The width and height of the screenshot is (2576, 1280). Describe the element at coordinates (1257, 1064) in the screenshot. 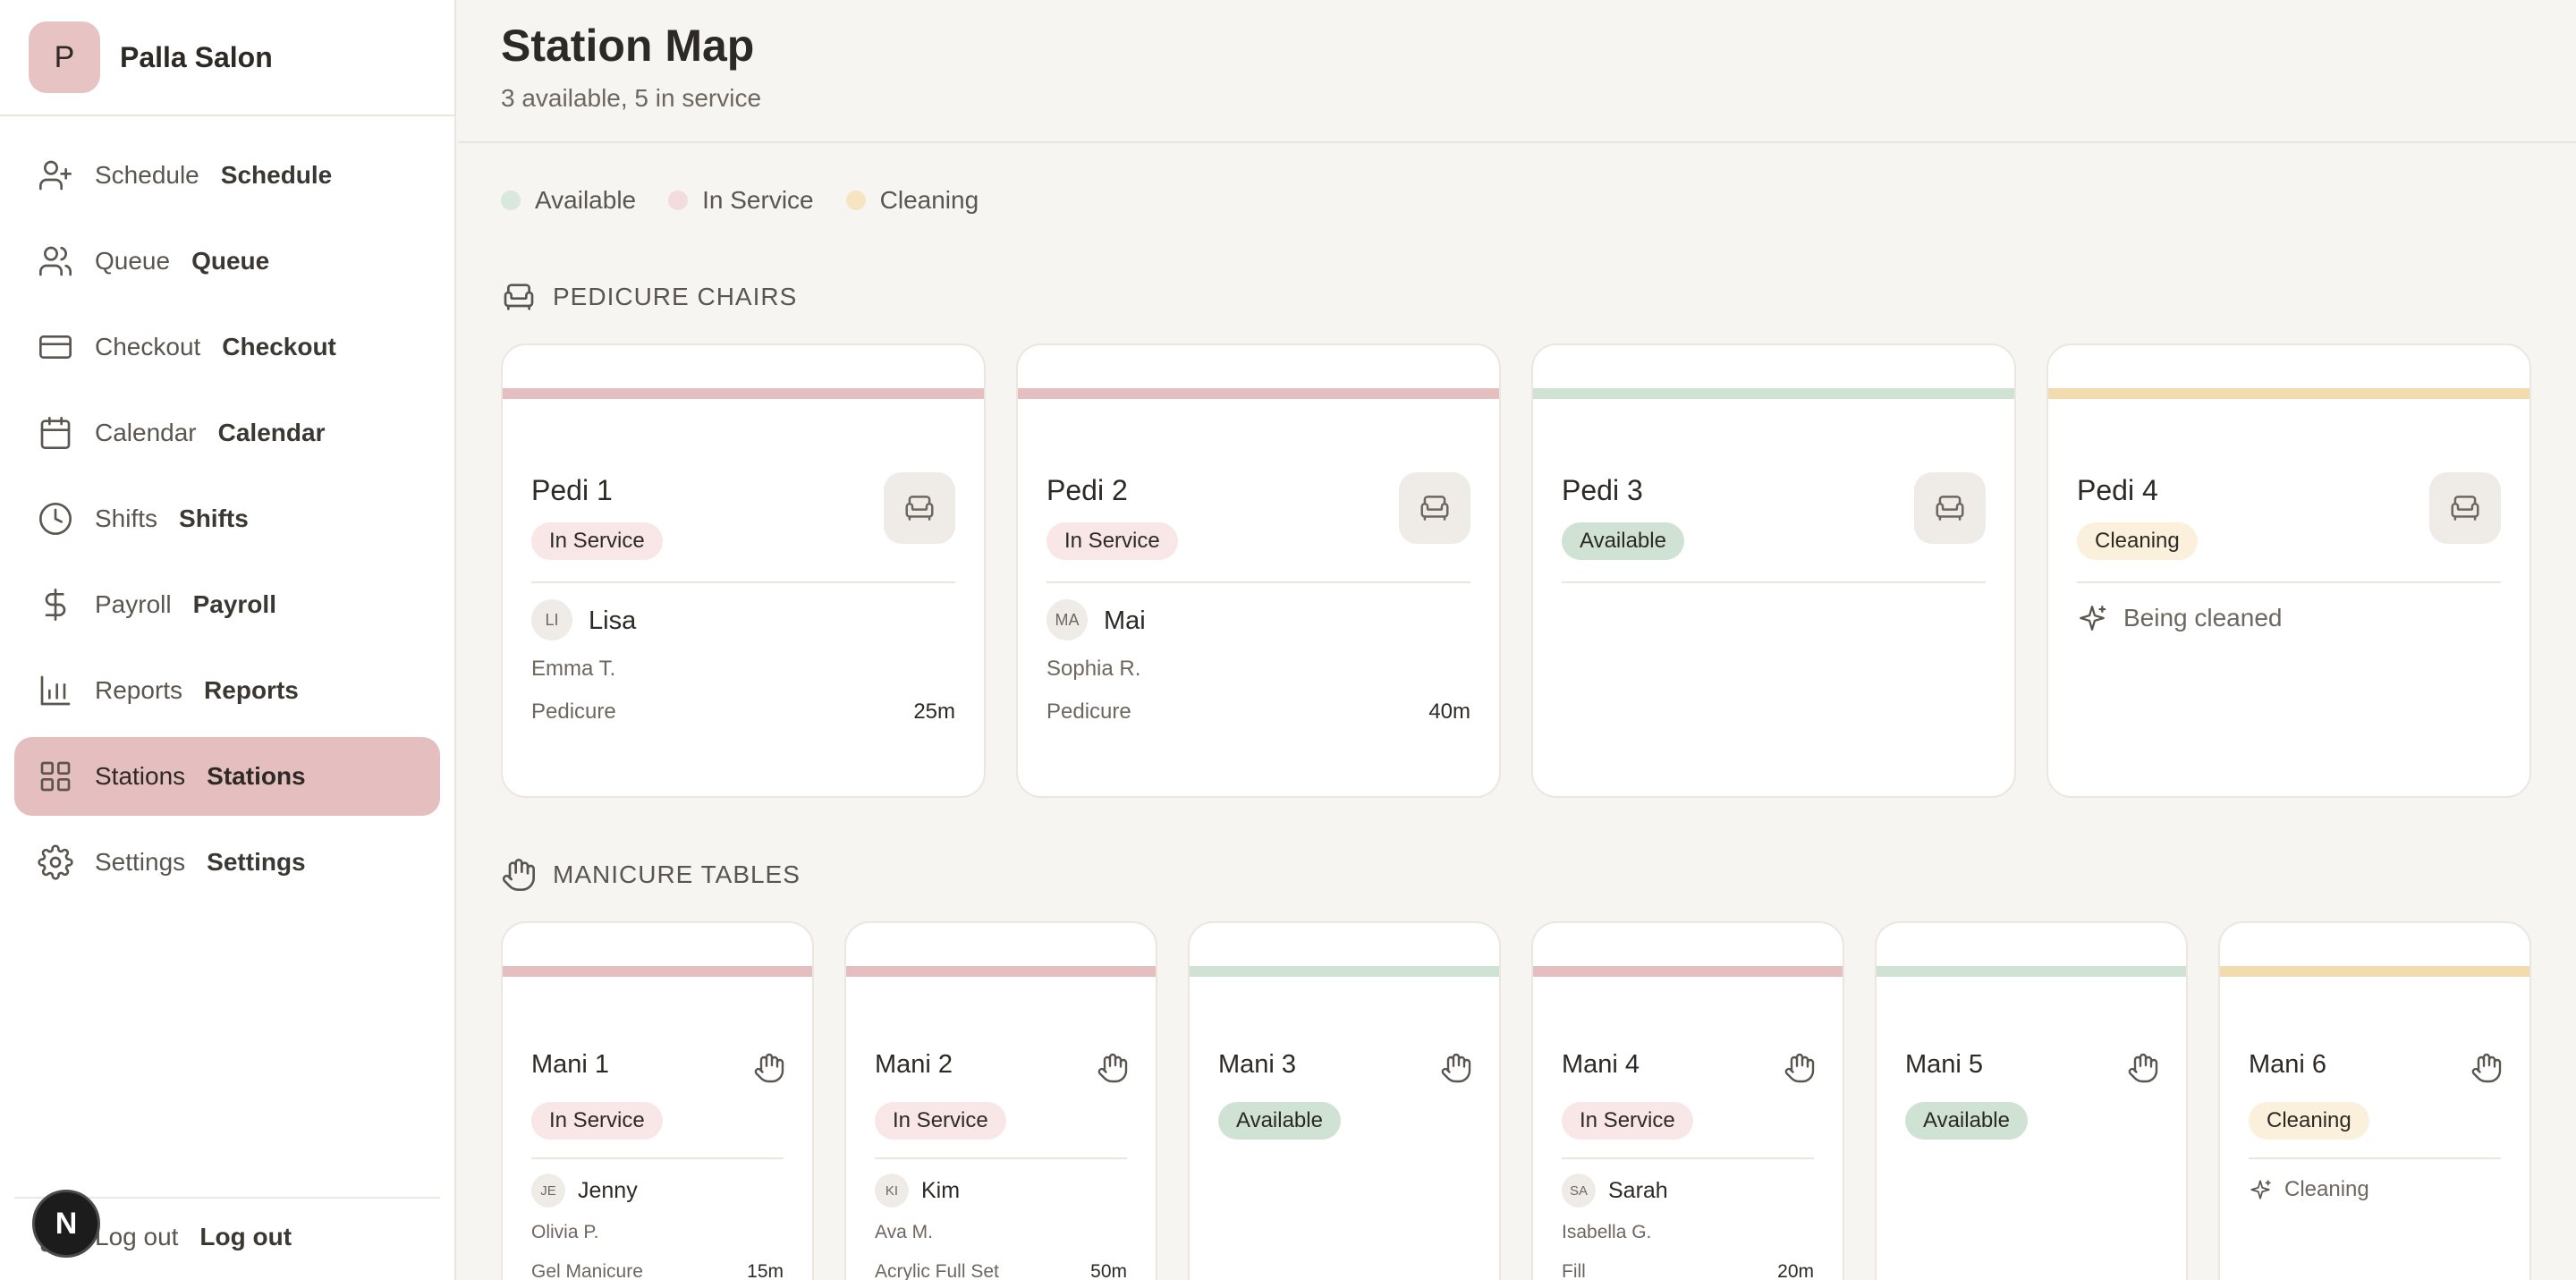

I see `station-name: Mani 3` at that location.